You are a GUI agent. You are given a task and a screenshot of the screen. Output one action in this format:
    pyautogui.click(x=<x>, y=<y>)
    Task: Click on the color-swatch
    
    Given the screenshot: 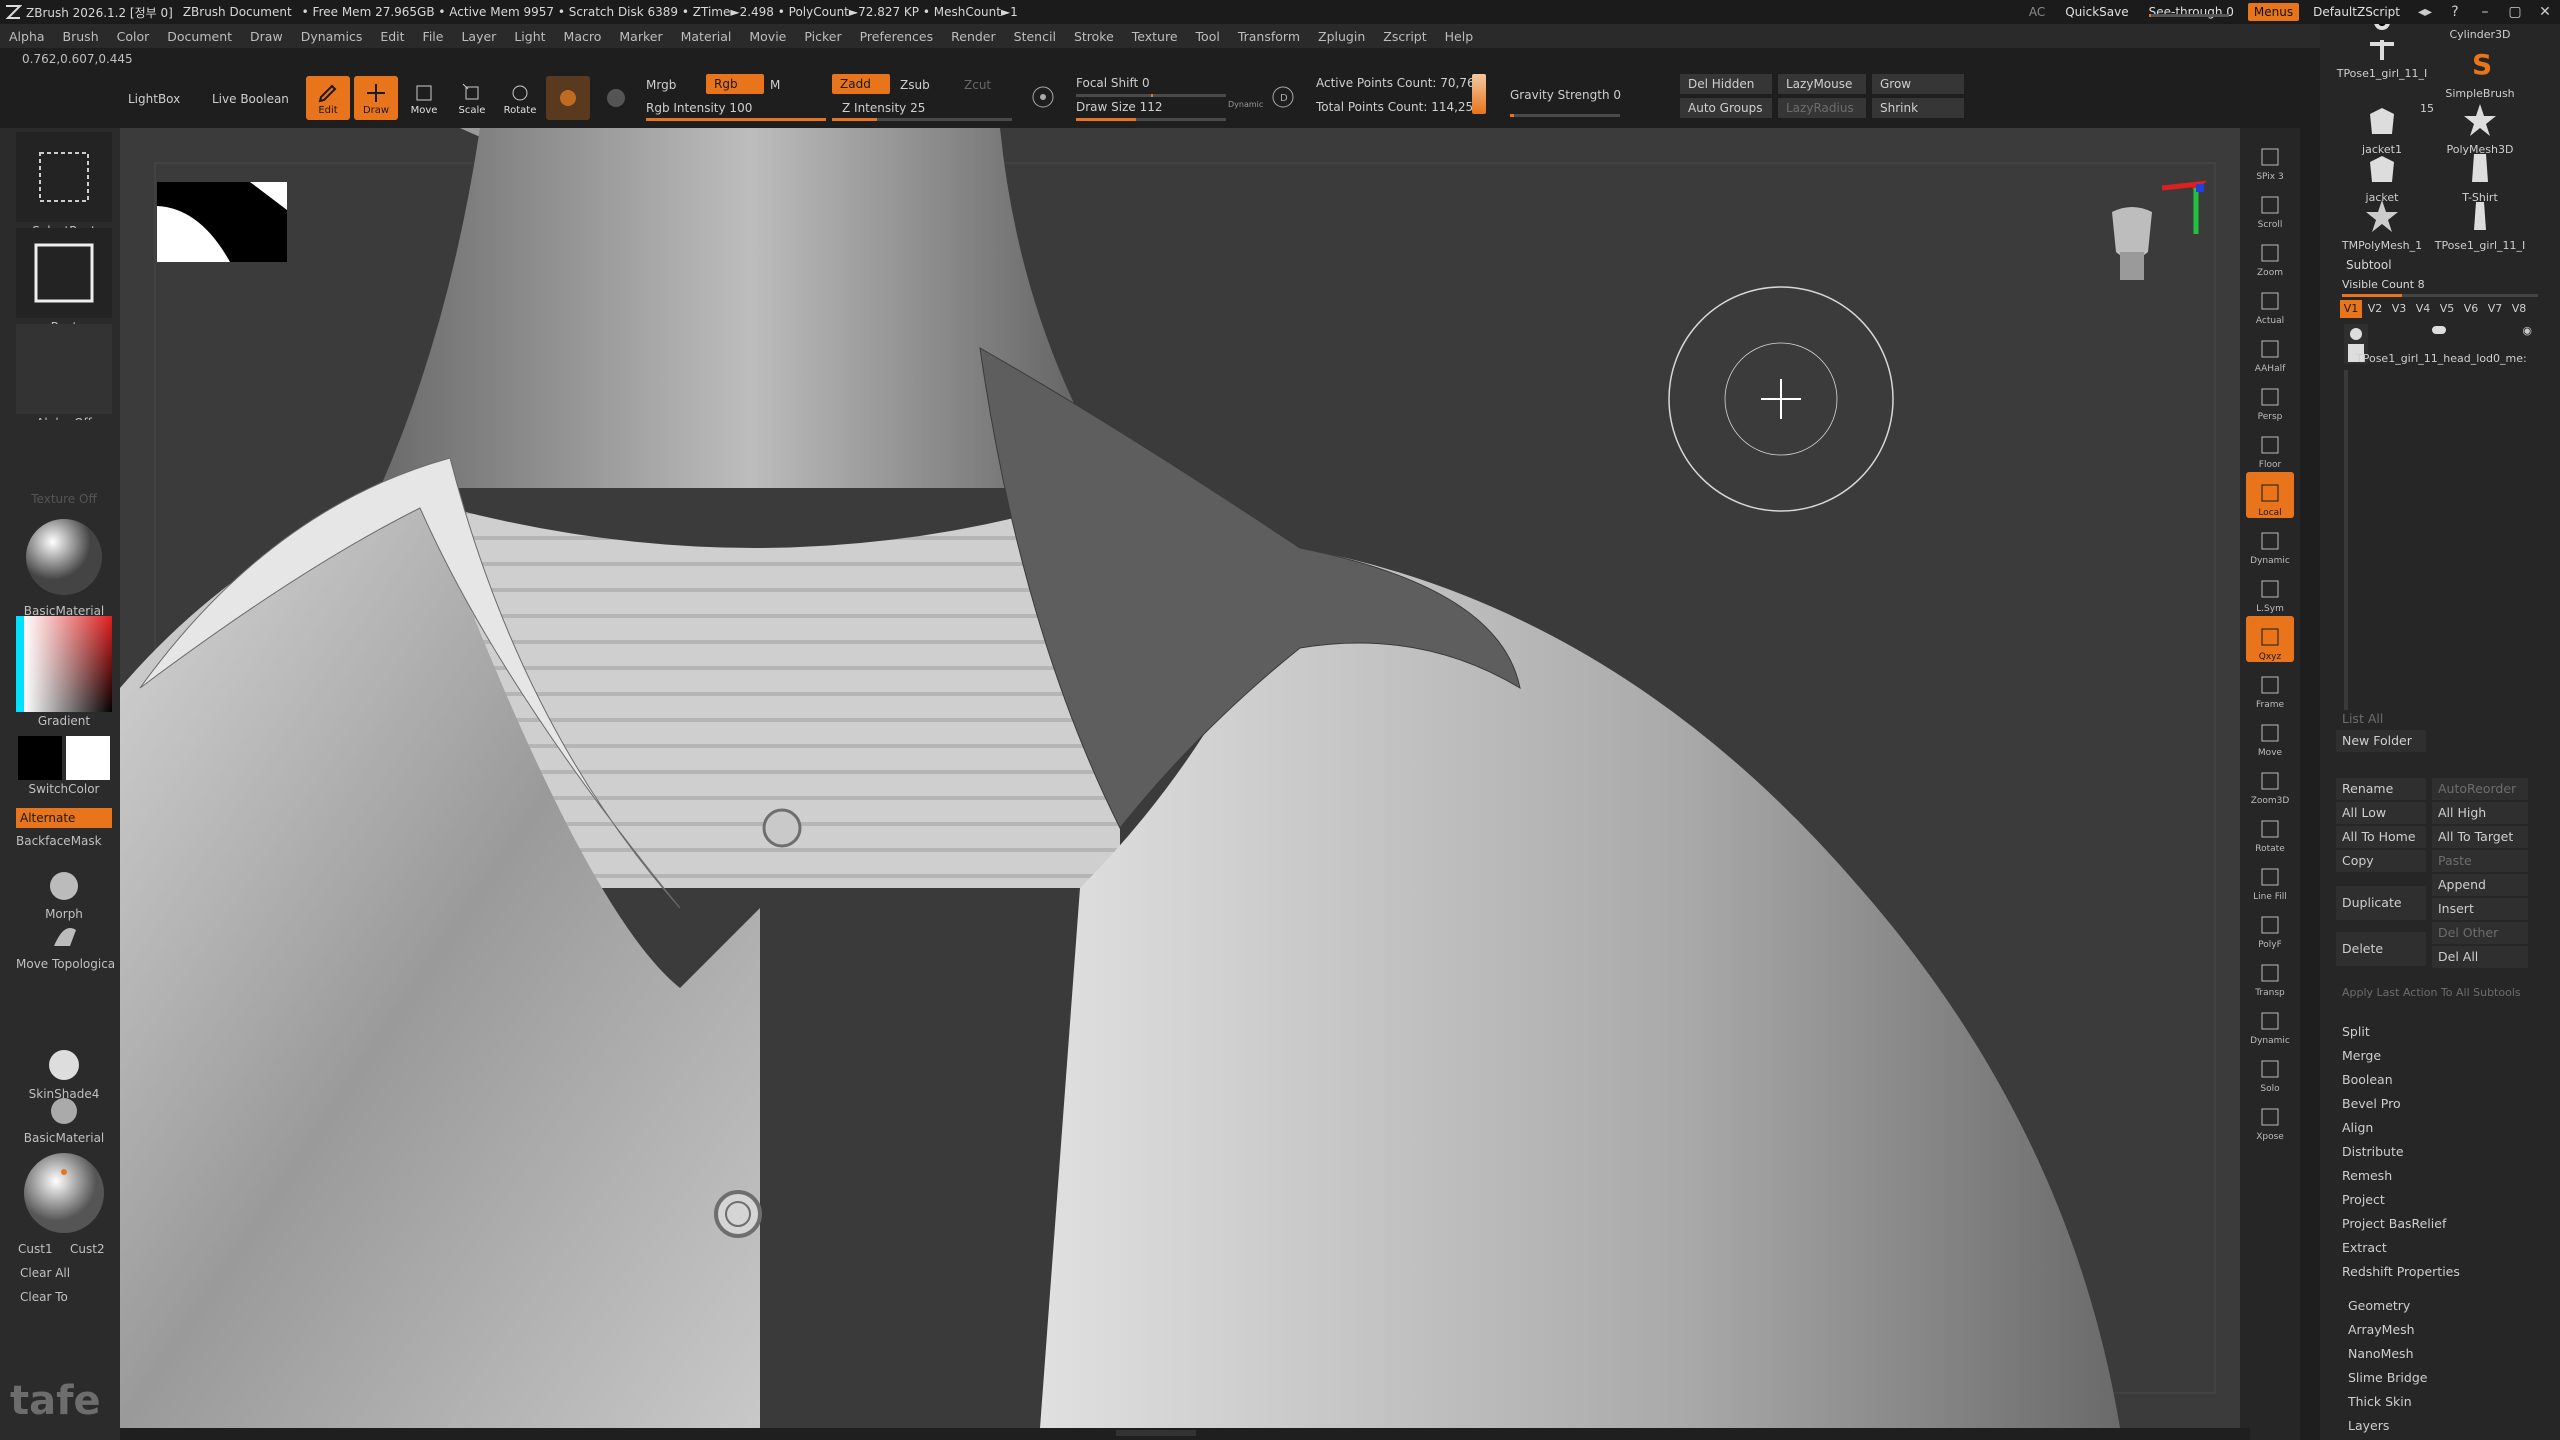 What is the action you would take?
    pyautogui.click(x=1479, y=94)
    